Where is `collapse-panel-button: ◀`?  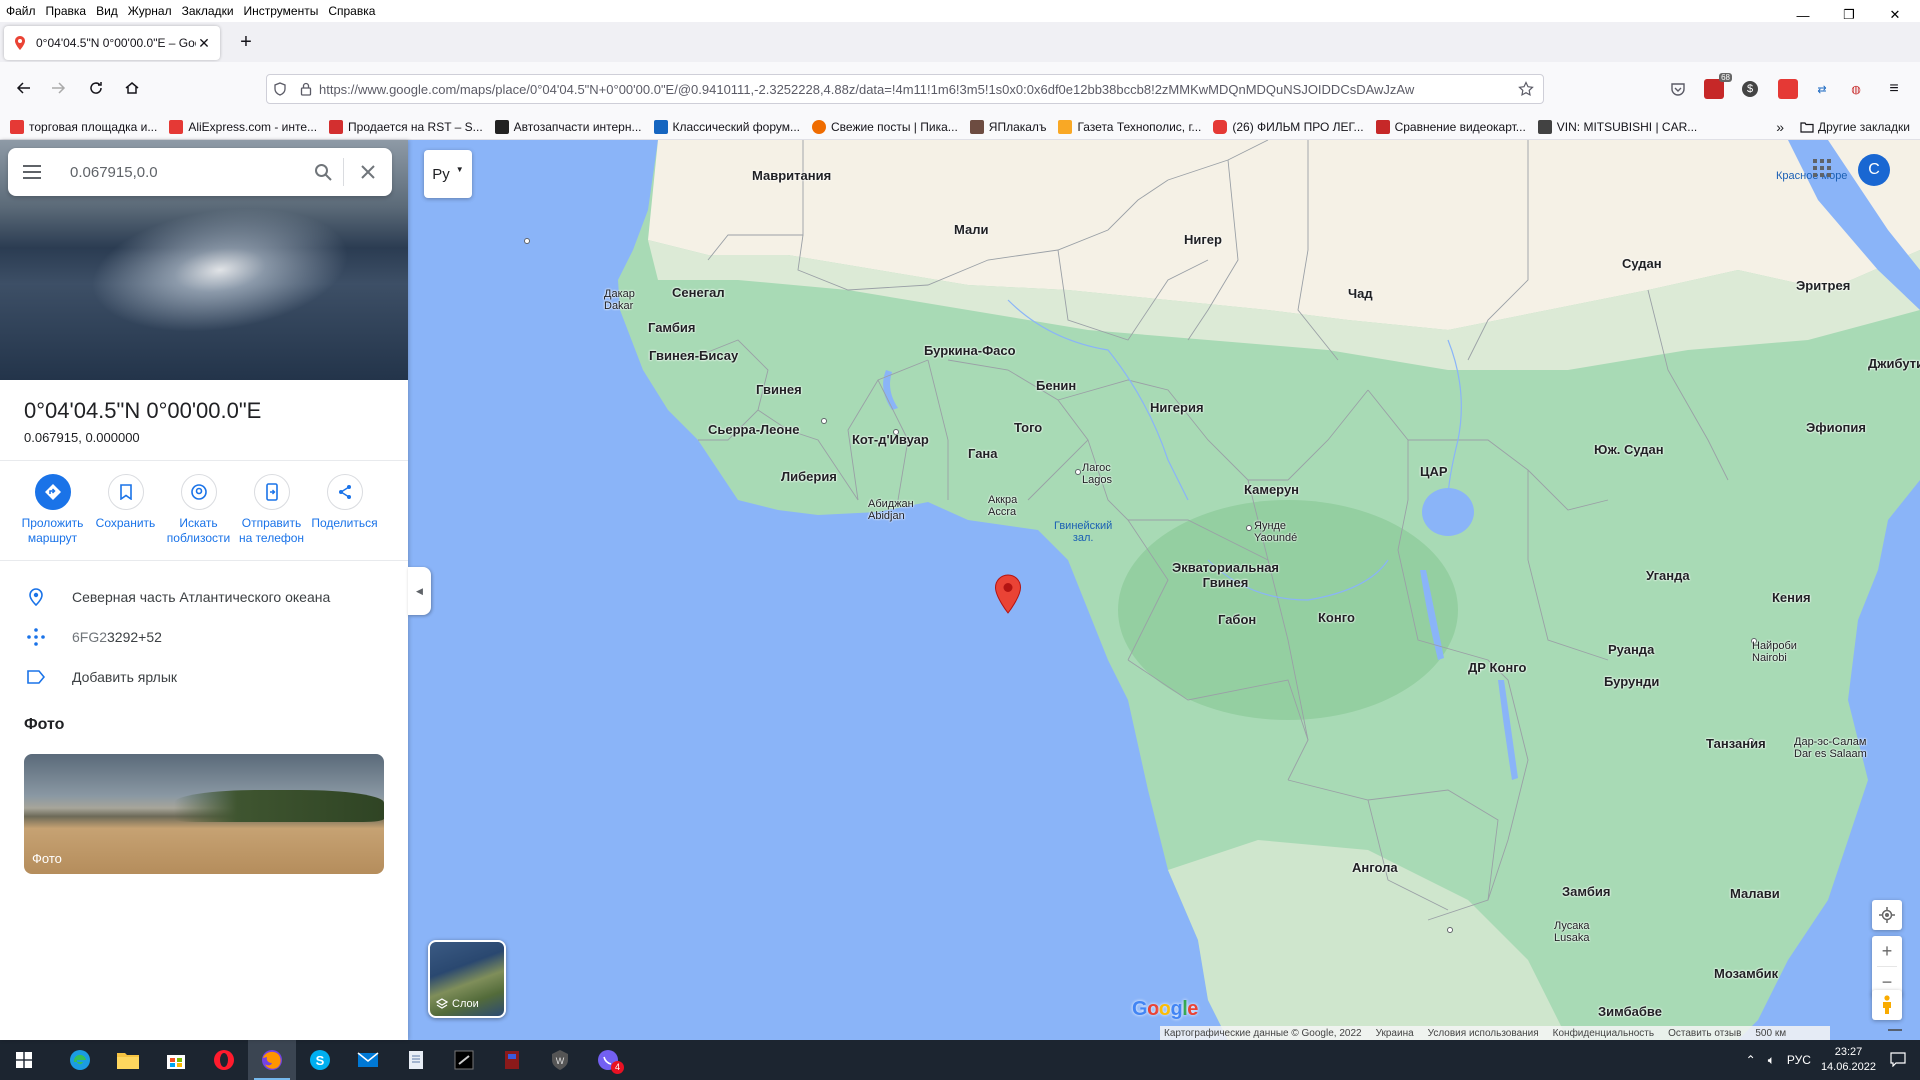 collapse-panel-button: ◀ is located at coordinates (419, 591).